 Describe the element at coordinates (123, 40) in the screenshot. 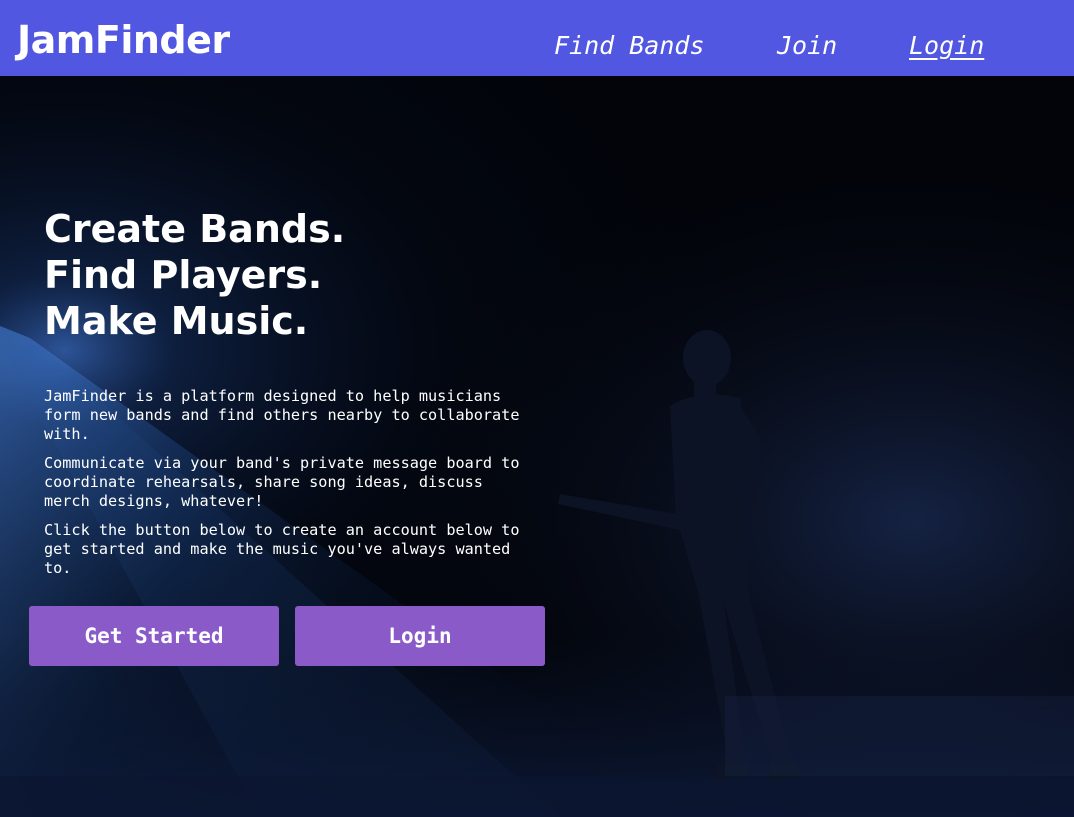

I see `brand-logo: JamFinder` at that location.